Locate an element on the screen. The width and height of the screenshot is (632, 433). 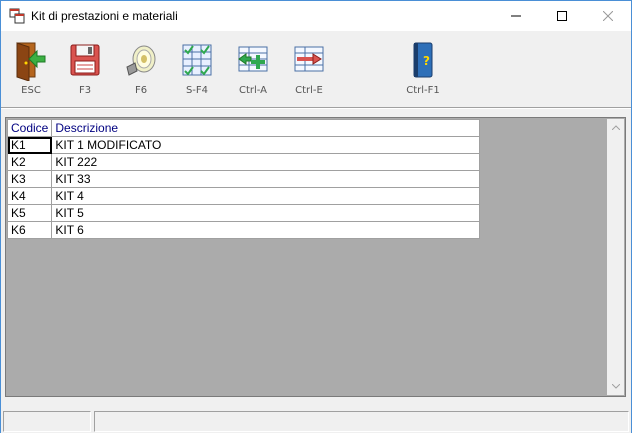
table-row: K6 KIT 6 is located at coordinates (243, 230).